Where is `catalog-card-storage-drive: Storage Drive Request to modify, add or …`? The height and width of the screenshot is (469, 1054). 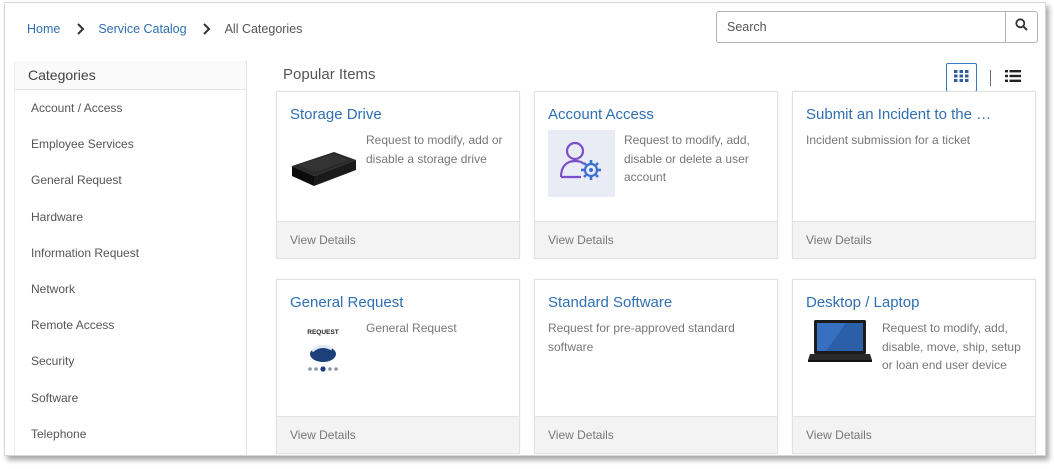
catalog-card-storage-drive: Storage Drive Request to modify, add or … is located at coordinates (398, 175).